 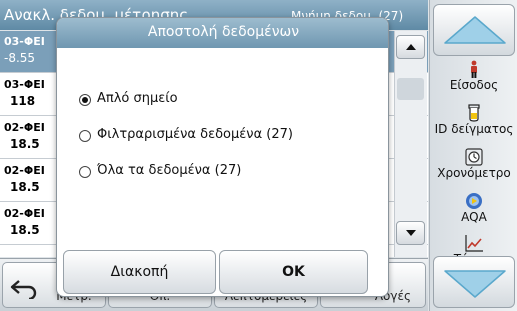 I want to click on sidebar-item-login: Είσοδος, so click(x=473, y=79).